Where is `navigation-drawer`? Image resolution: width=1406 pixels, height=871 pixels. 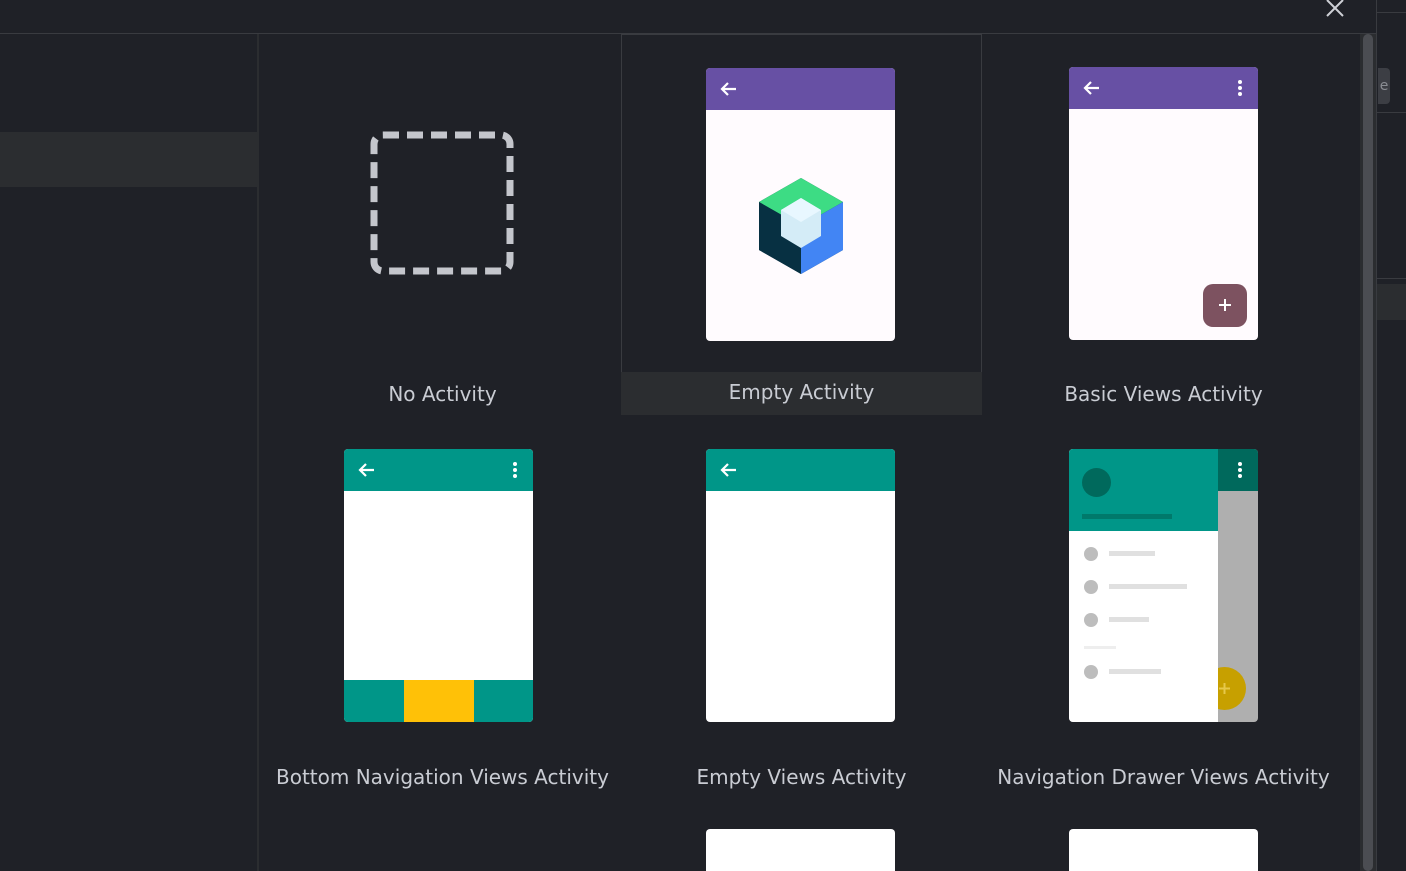
navigation-drawer is located at coordinates (1143, 585).